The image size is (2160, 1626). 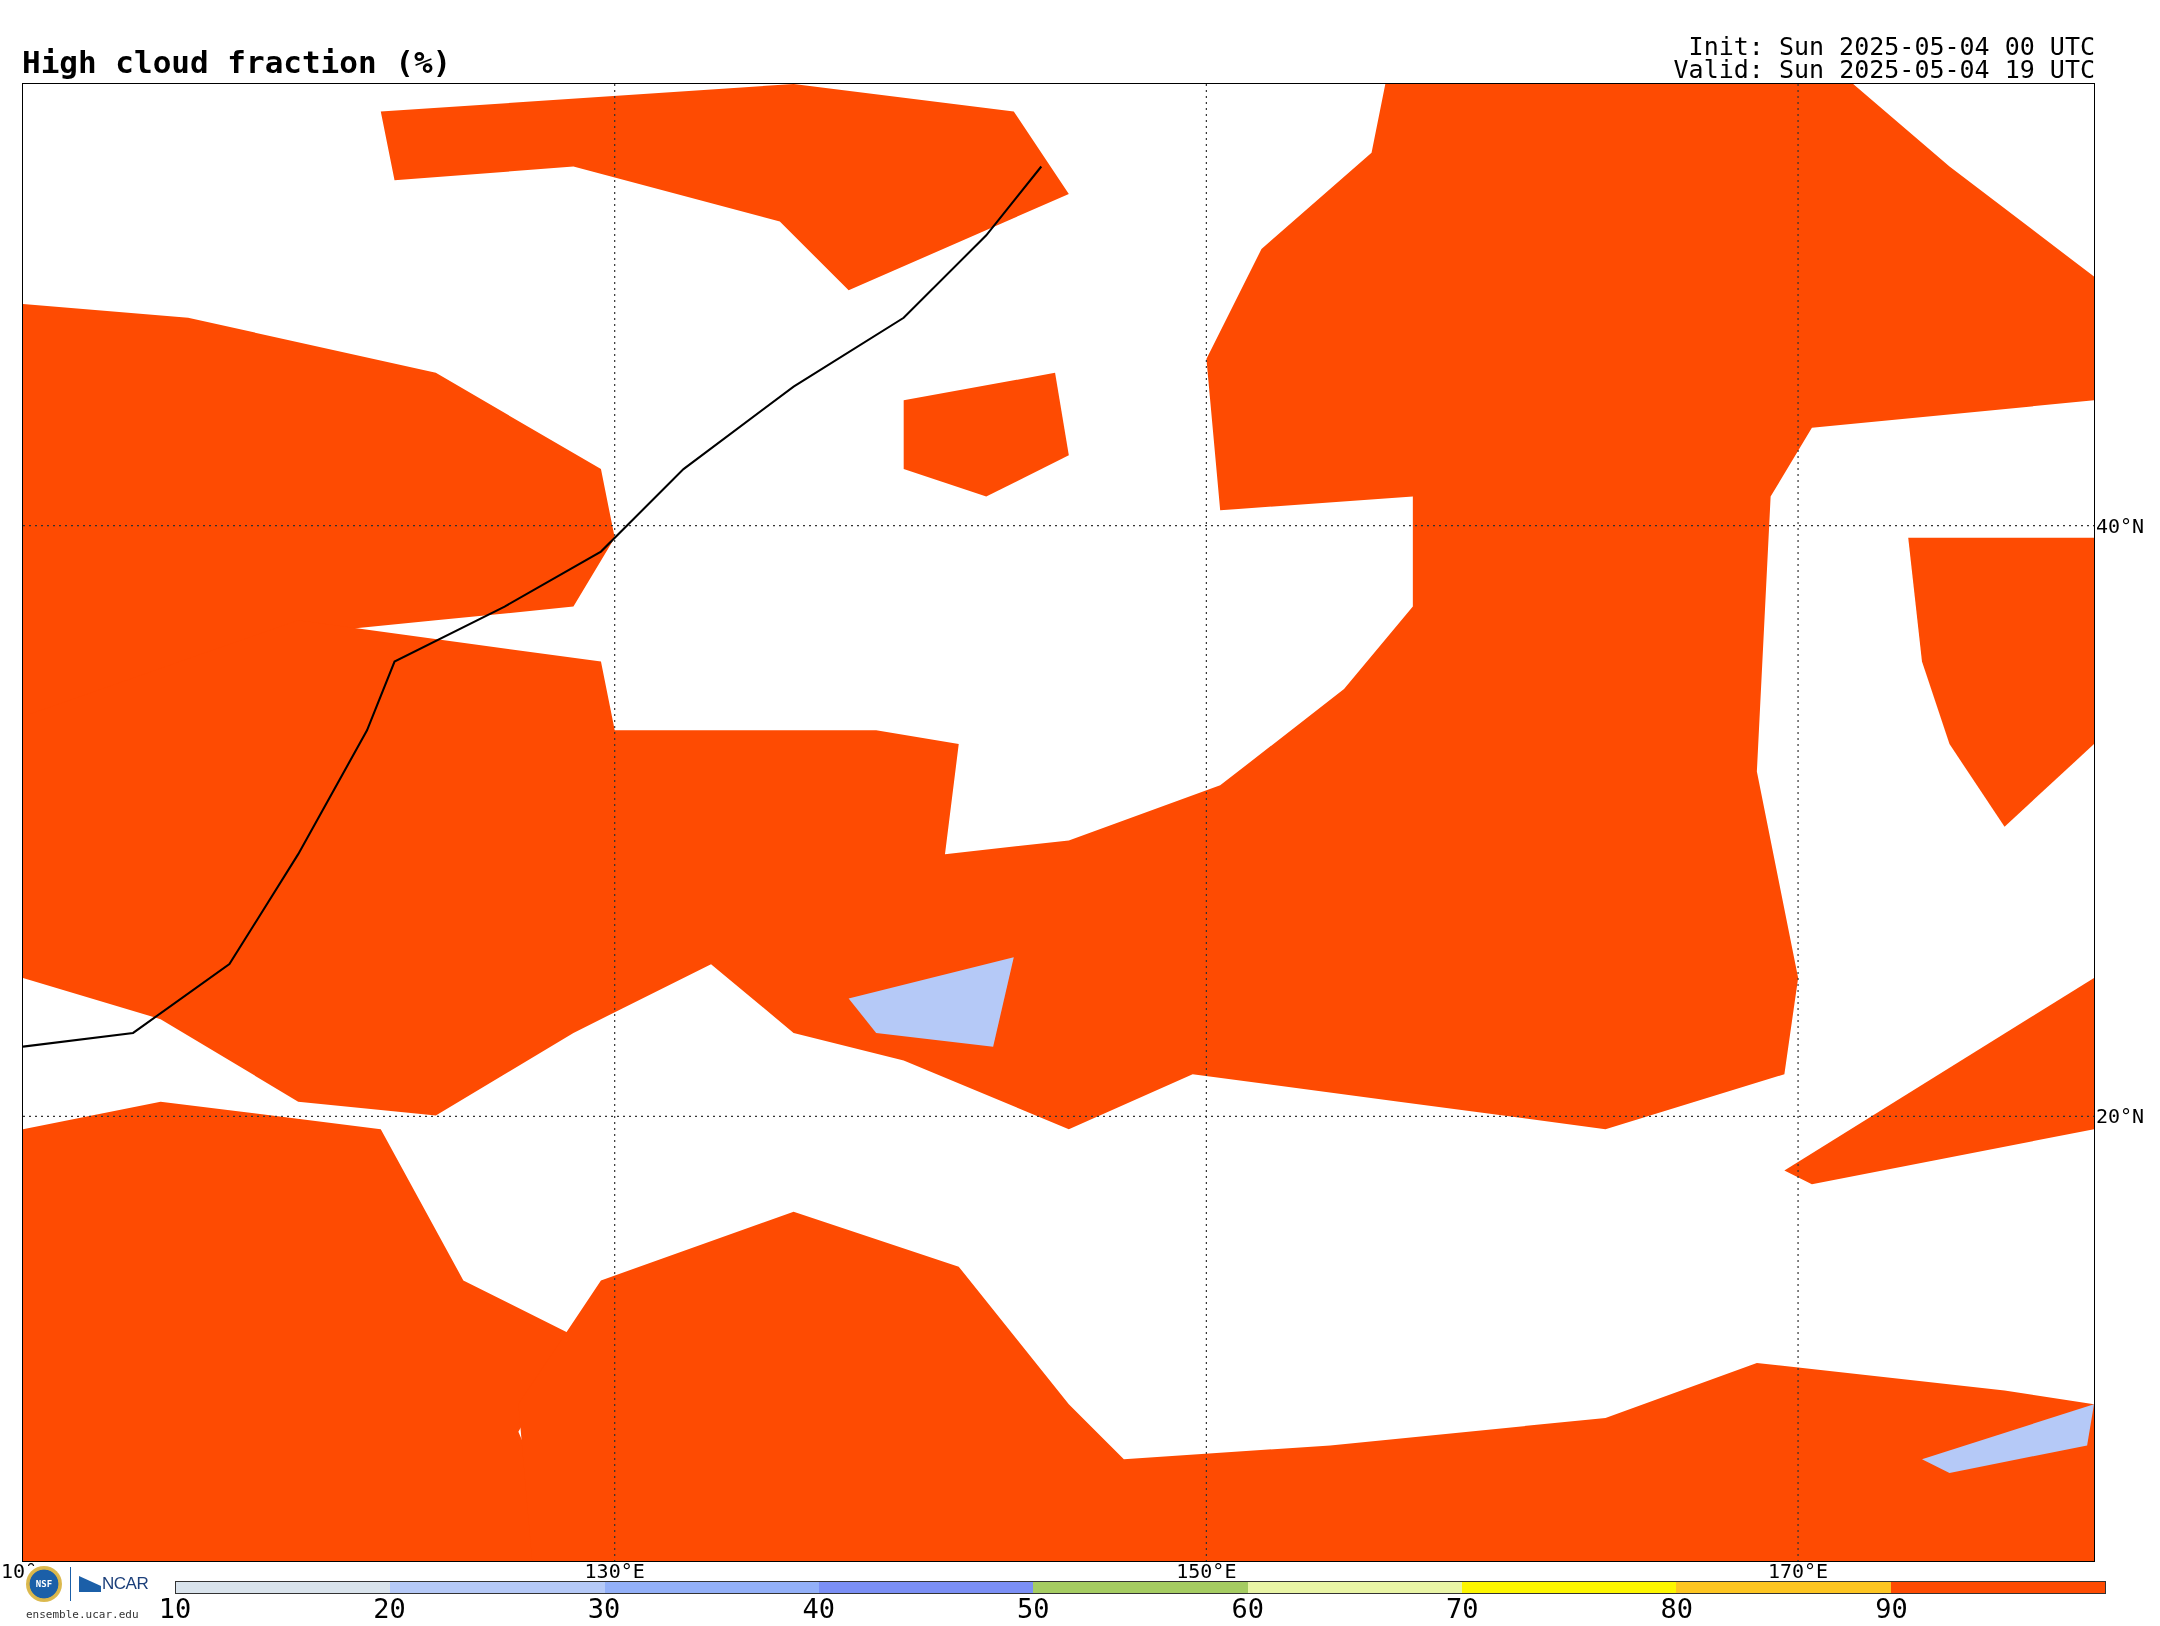 I want to click on tick-label: 30, so click(x=604, y=1609).